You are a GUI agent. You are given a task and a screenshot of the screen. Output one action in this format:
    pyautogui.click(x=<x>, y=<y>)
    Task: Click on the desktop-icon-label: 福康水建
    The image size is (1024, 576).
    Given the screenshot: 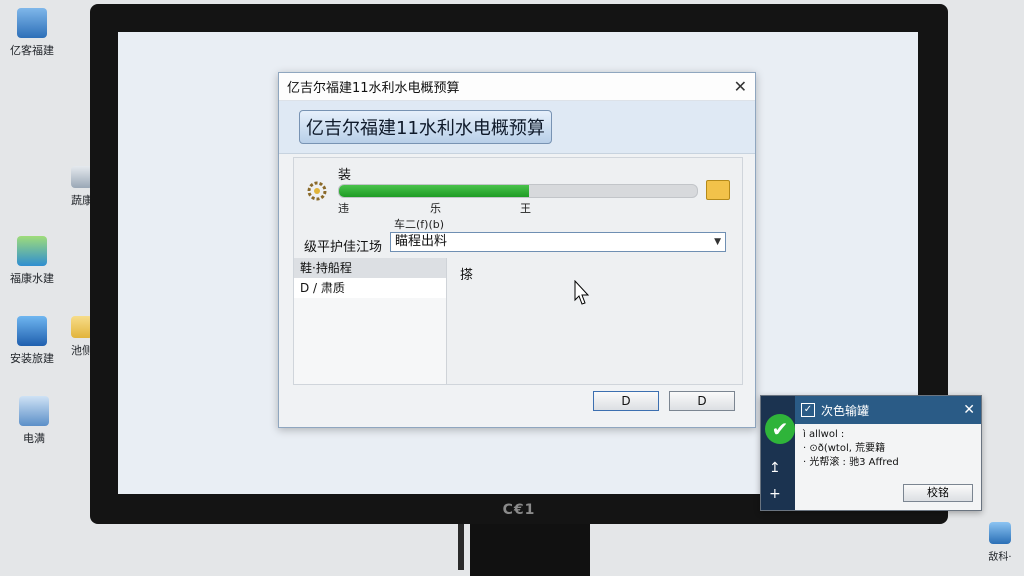 What is the action you would take?
    pyautogui.click(x=32, y=278)
    